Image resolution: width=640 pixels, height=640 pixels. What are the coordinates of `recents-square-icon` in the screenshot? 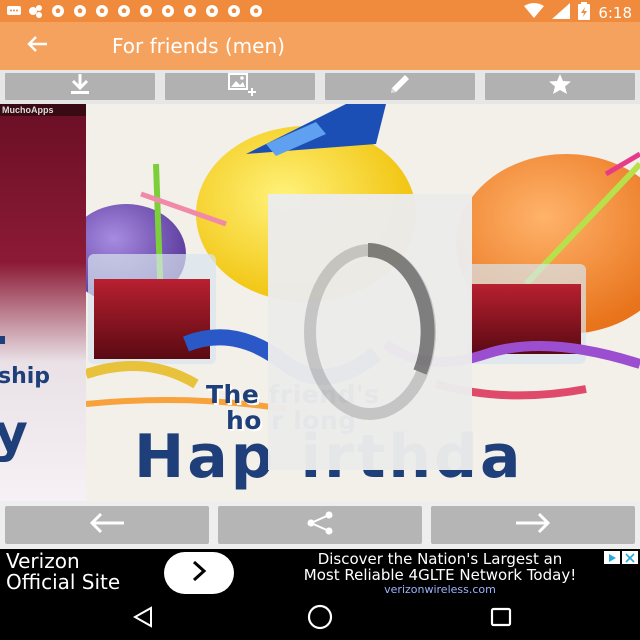 It's located at (501, 619).